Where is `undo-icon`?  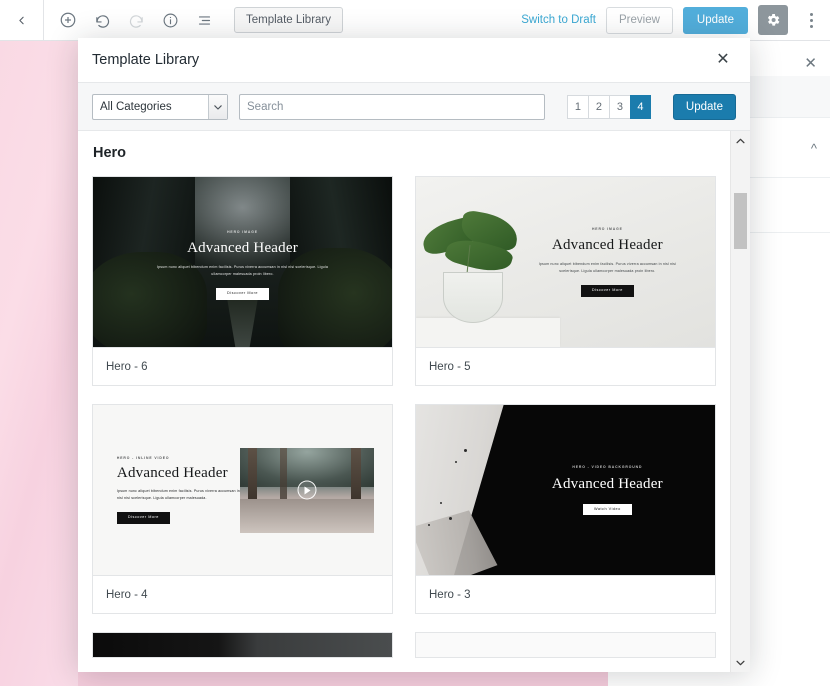 undo-icon is located at coordinates (102, 21).